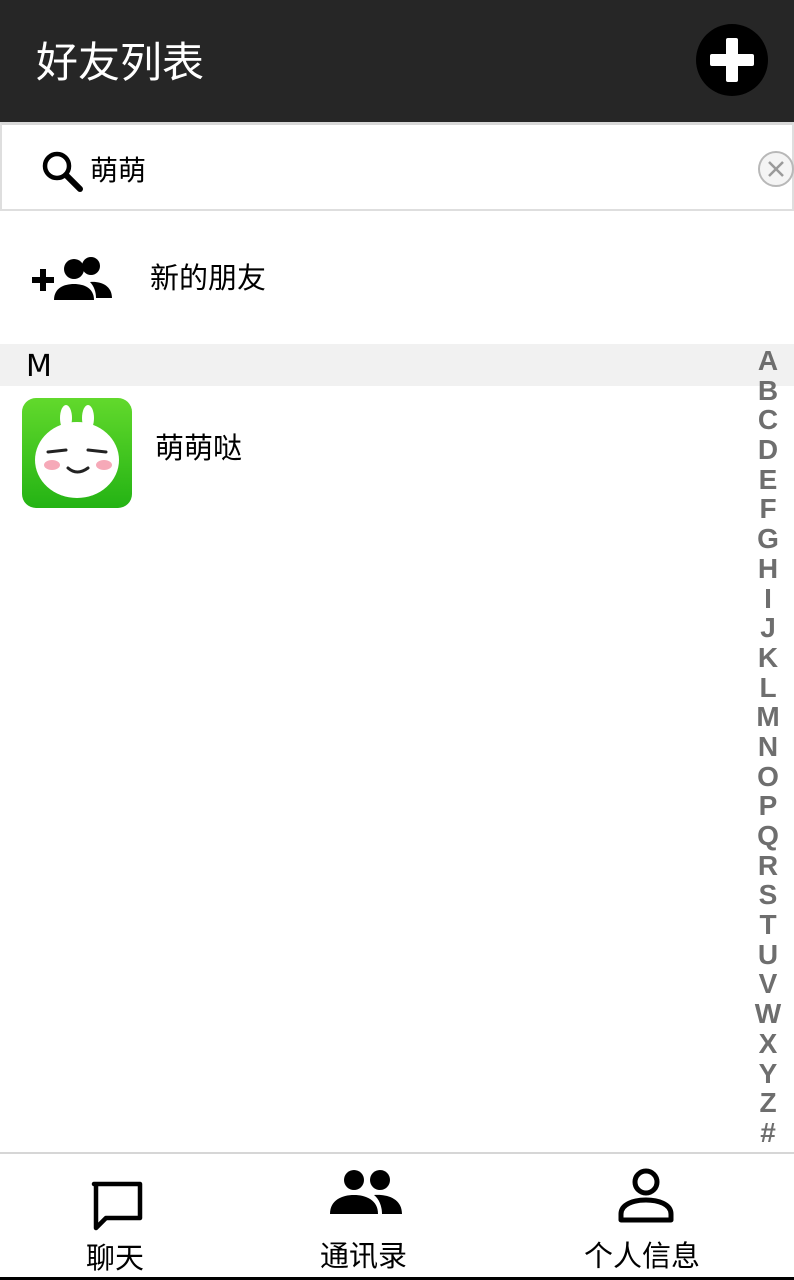 This screenshot has height=1280, width=794. I want to click on nav-chat: 聊天, so click(120, 1217).